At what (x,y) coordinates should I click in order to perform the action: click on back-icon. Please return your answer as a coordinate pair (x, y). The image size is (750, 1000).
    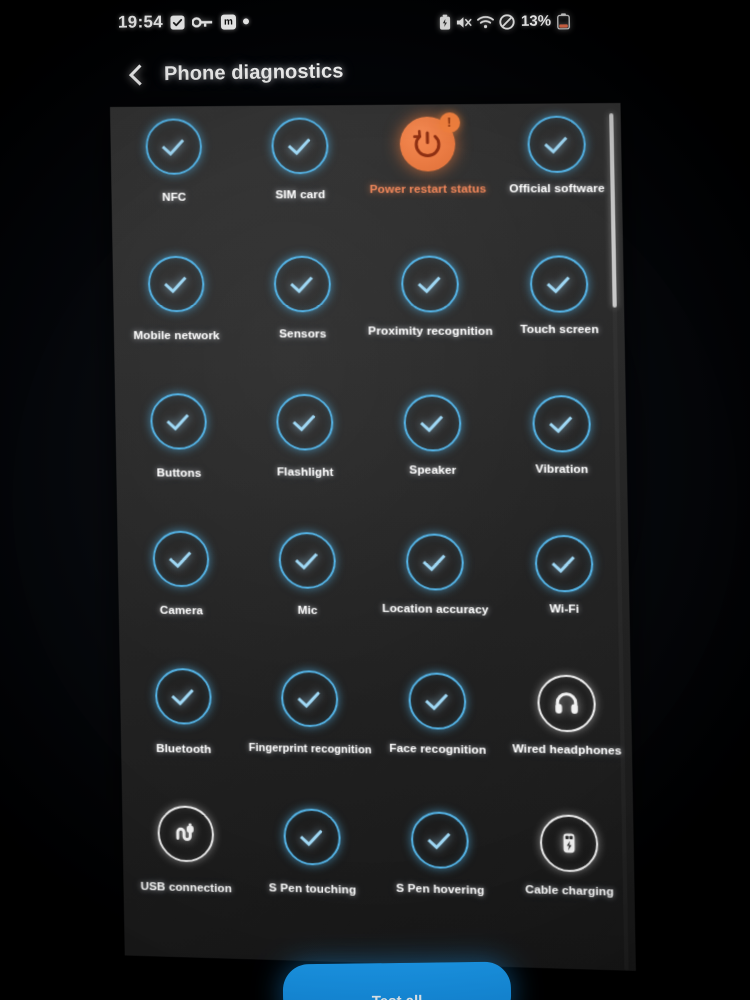
    Looking at the image, I should click on (137, 75).